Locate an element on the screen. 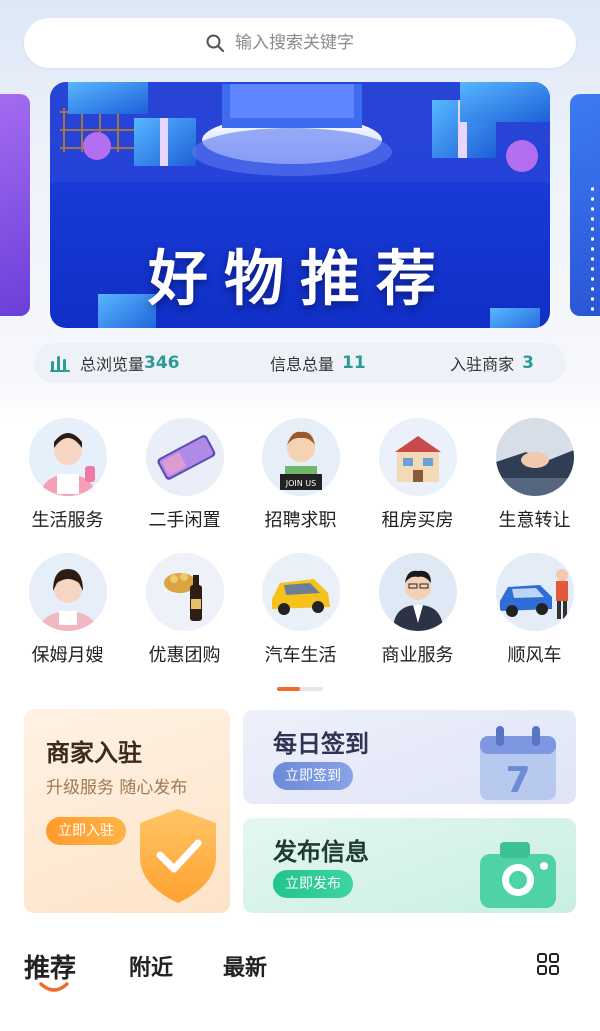 This screenshot has height=1031, width=600. category-group-buy: 优惠团购 is located at coordinates (184, 610).